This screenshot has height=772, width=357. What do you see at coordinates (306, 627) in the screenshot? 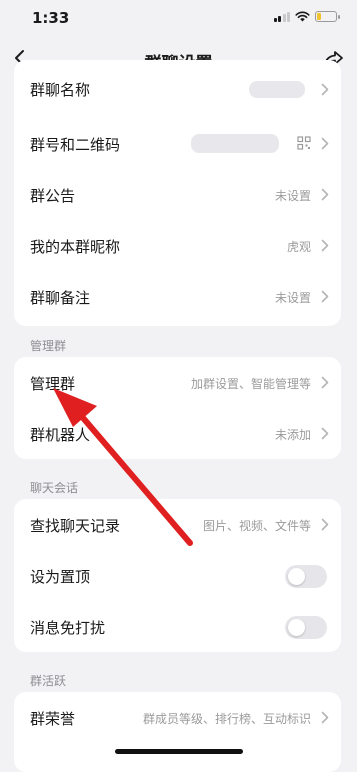
I see `do-not-disturb-toggle` at bounding box center [306, 627].